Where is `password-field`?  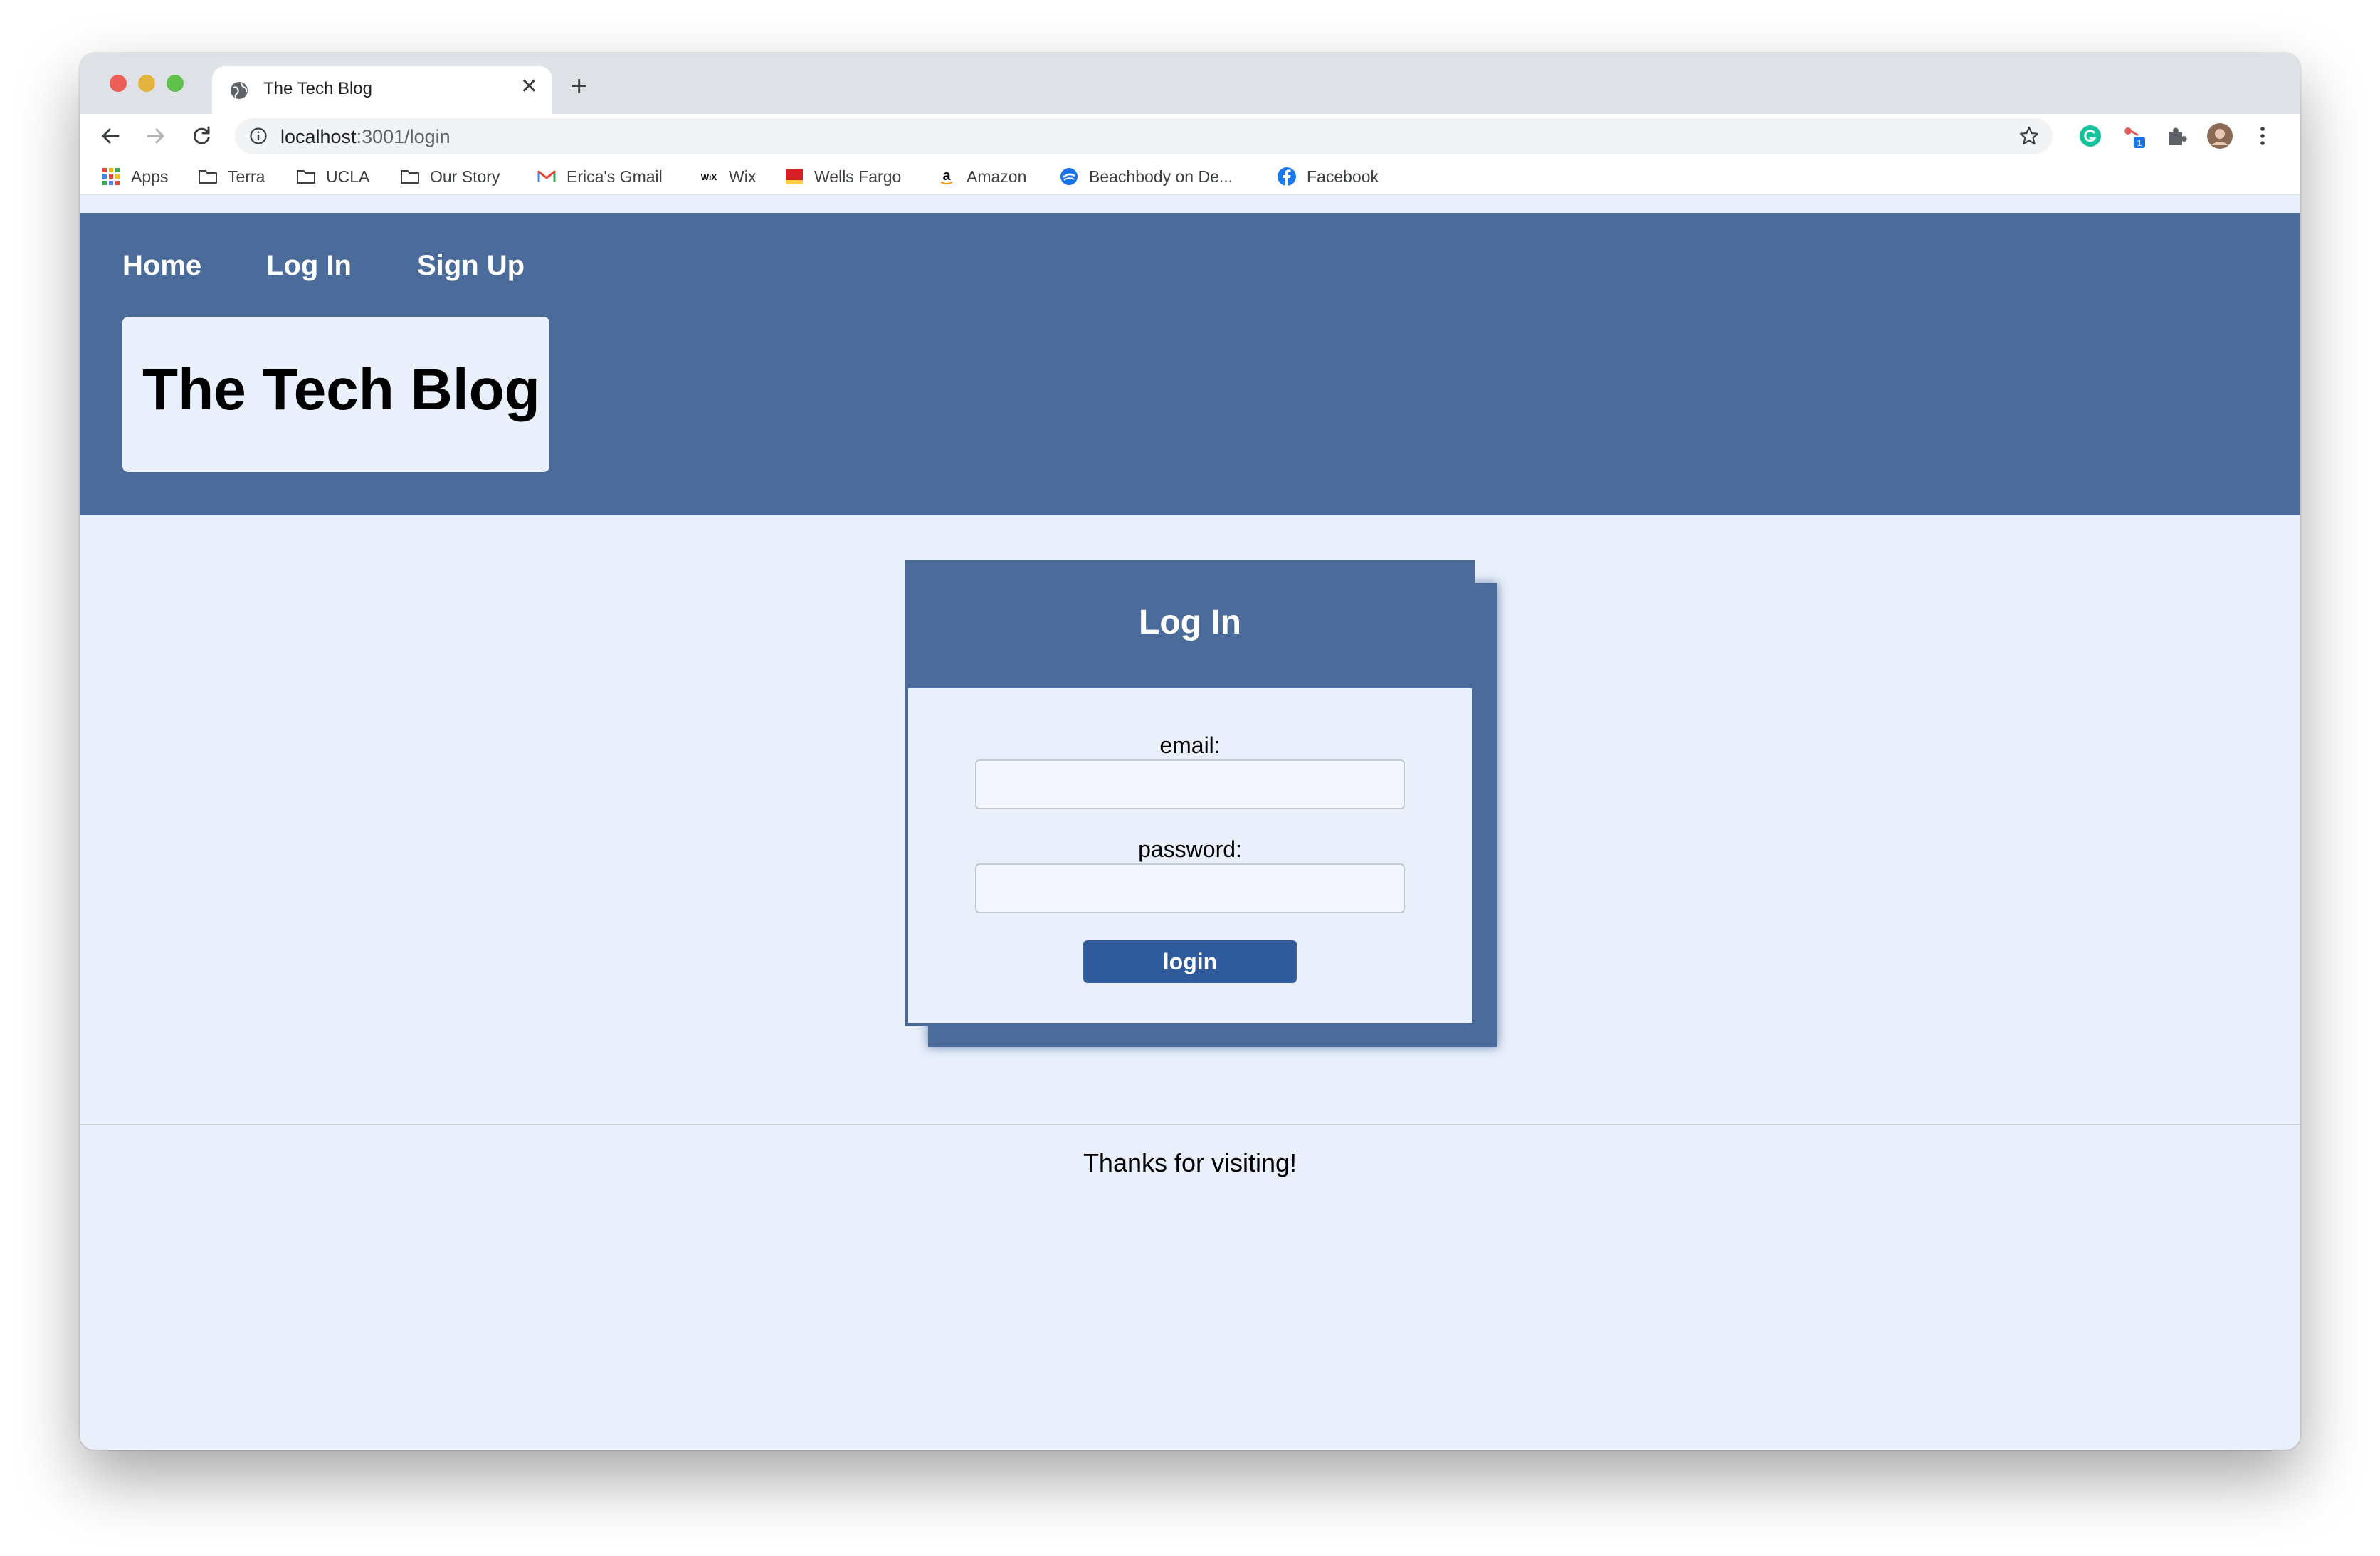 password-field is located at coordinates (1190, 888).